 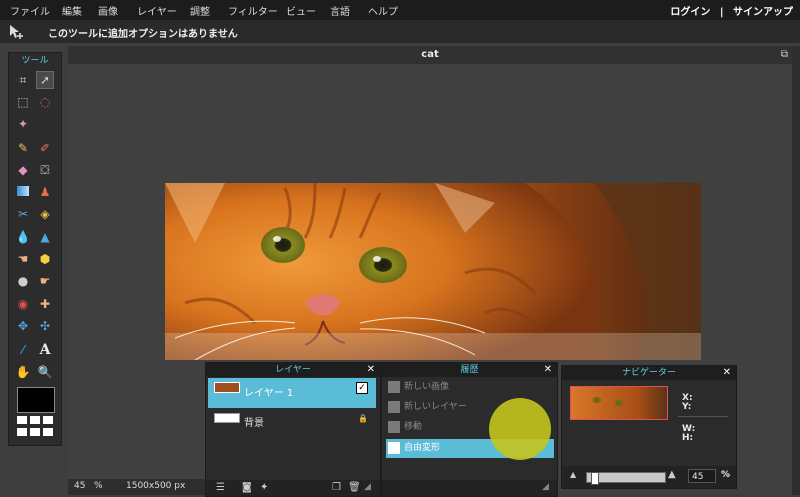 I want to click on delete-layer-icon: 🗑, so click(x=354, y=487).